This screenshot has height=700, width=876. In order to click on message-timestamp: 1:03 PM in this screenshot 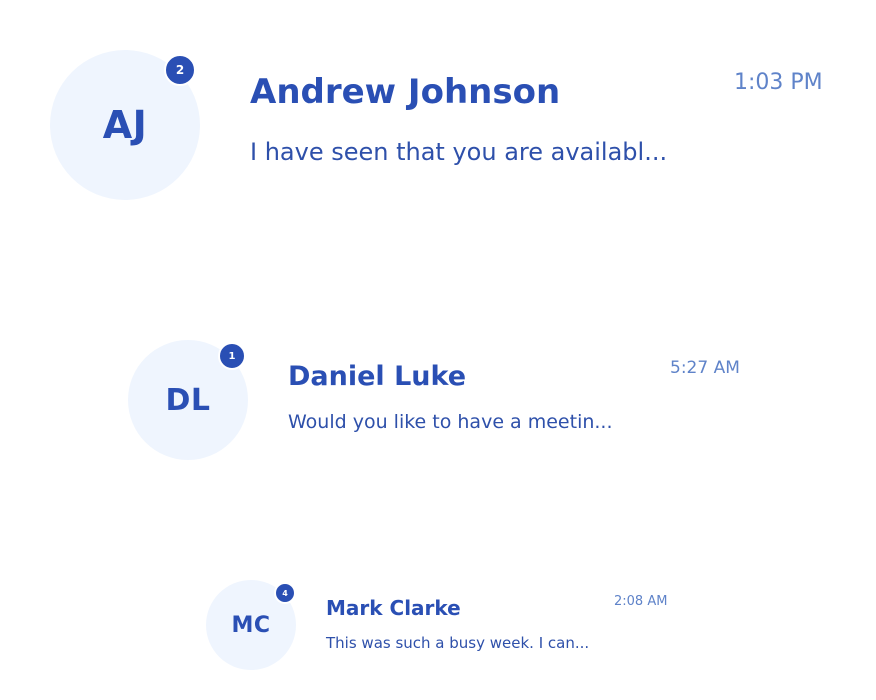, I will do `click(778, 82)`.